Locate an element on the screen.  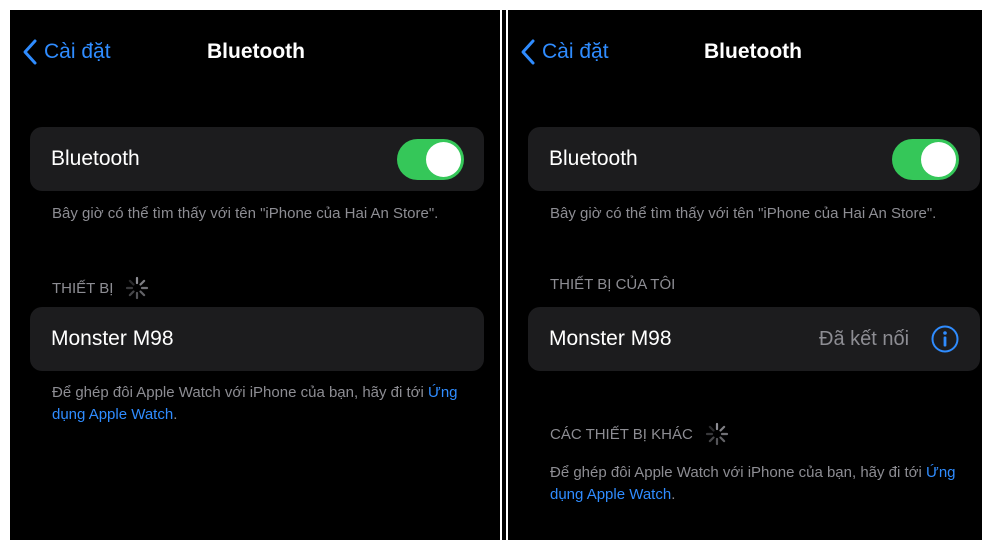
info-icon is located at coordinates (945, 339).